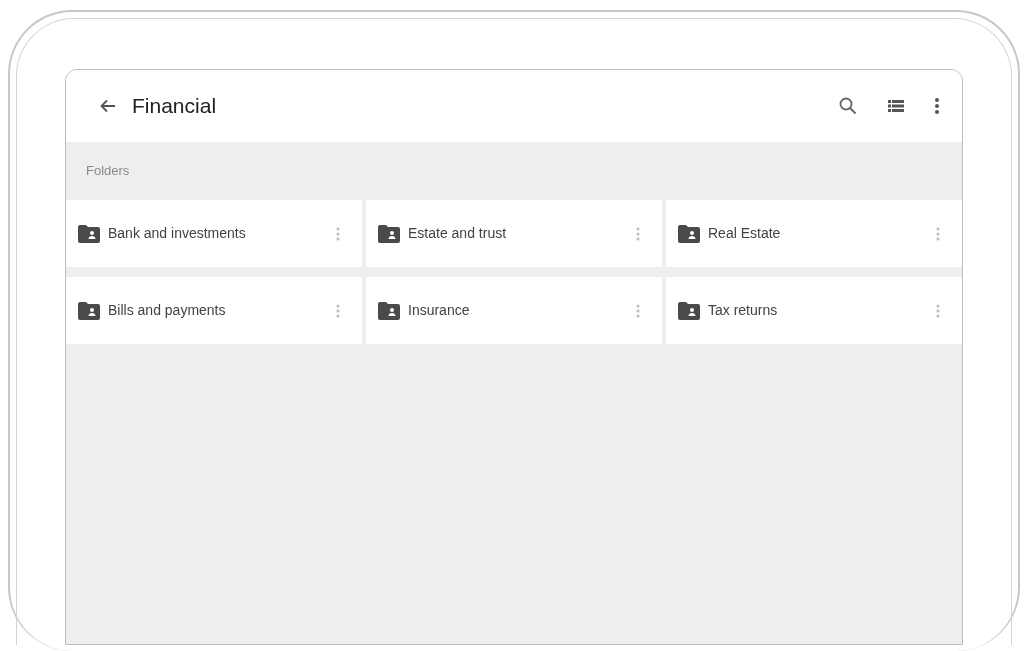  Describe the element at coordinates (174, 106) in the screenshot. I see `page-title: Financial` at that location.